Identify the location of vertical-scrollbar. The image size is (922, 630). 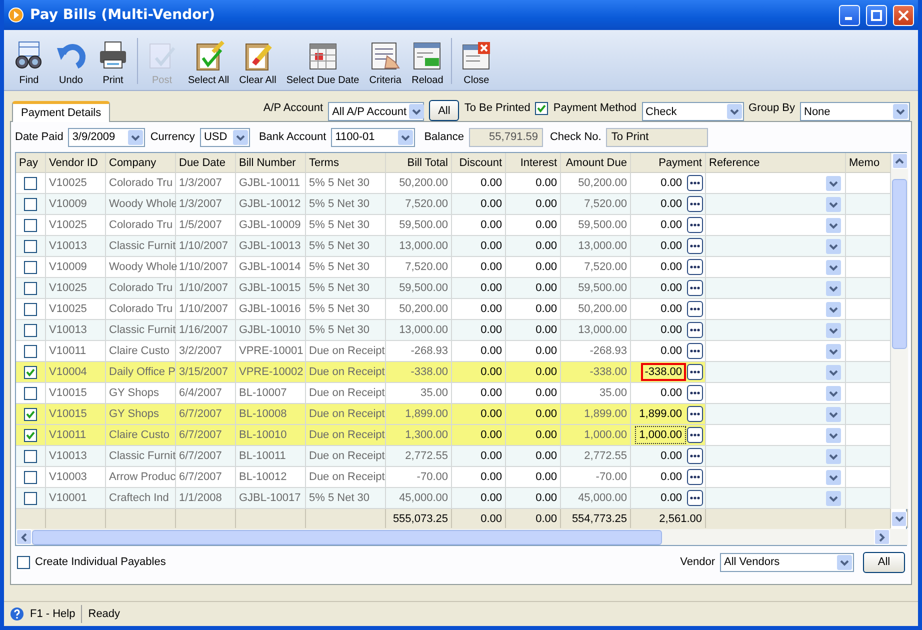
(899, 331).